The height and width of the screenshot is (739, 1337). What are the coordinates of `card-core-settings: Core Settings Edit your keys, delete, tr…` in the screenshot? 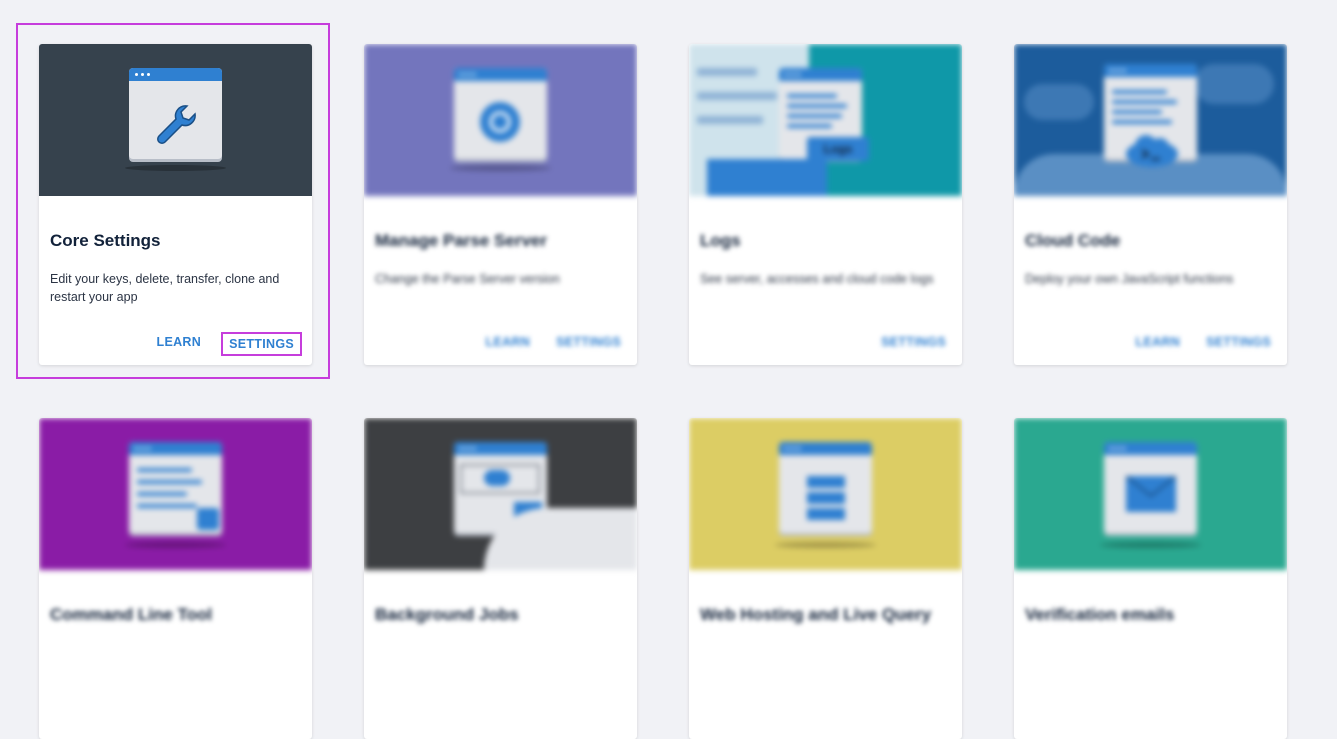 It's located at (175, 204).